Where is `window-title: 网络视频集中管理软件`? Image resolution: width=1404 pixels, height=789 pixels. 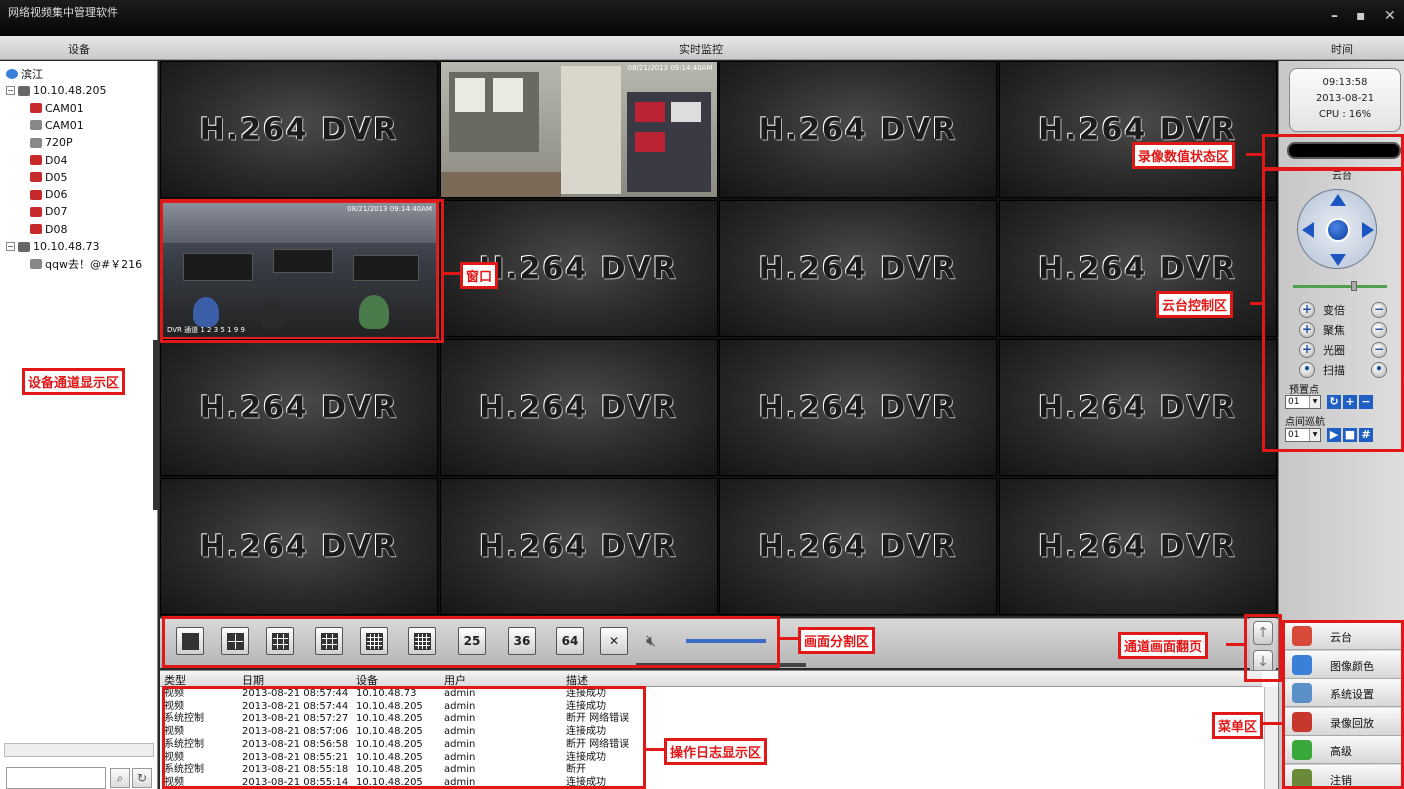 window-title: 网络视频集中管理软件 is located at coordinates (63, 12).